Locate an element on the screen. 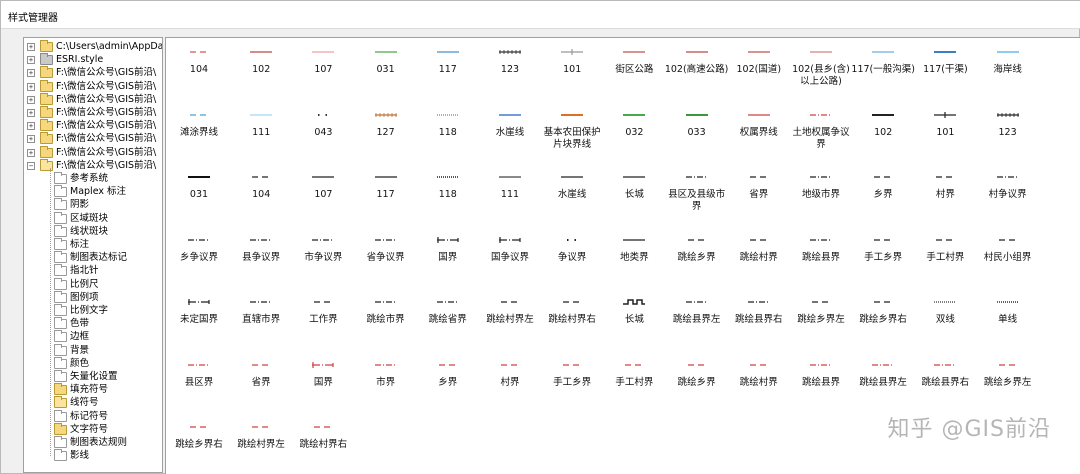 The width and height of the screenshot is (1080, 474). tree-child-item: 矢量化设置 is located at coordinates (93, 376).